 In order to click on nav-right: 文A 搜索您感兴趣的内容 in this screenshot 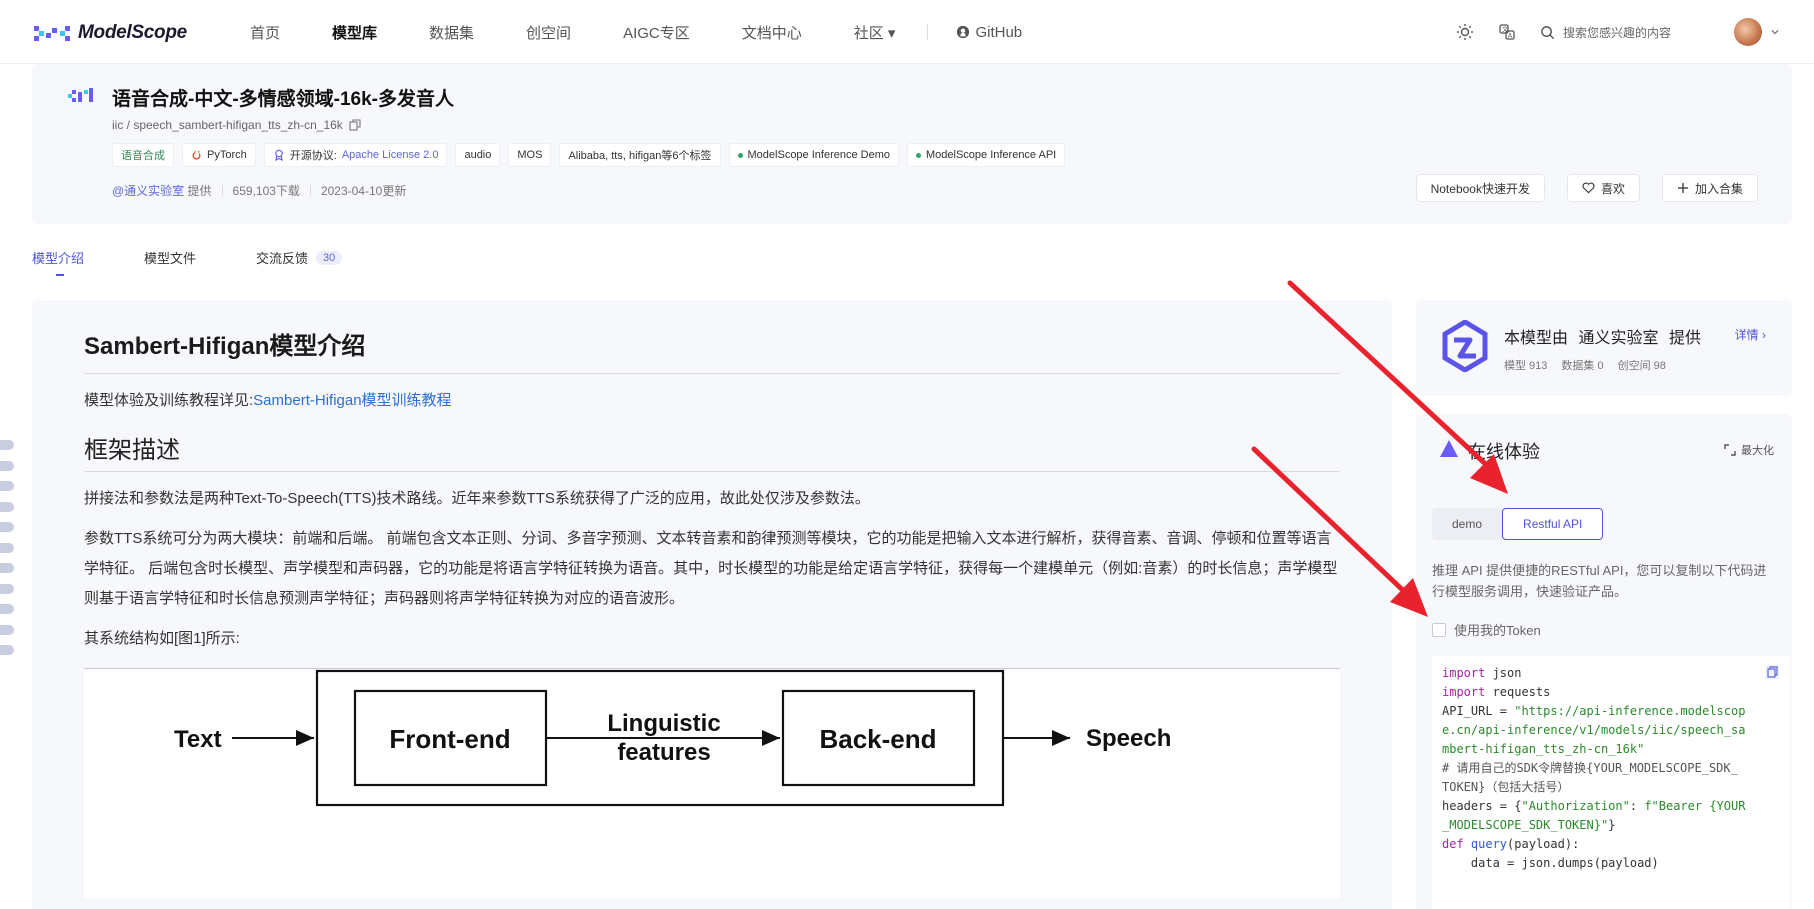, I will do `click(1618, 32)`.